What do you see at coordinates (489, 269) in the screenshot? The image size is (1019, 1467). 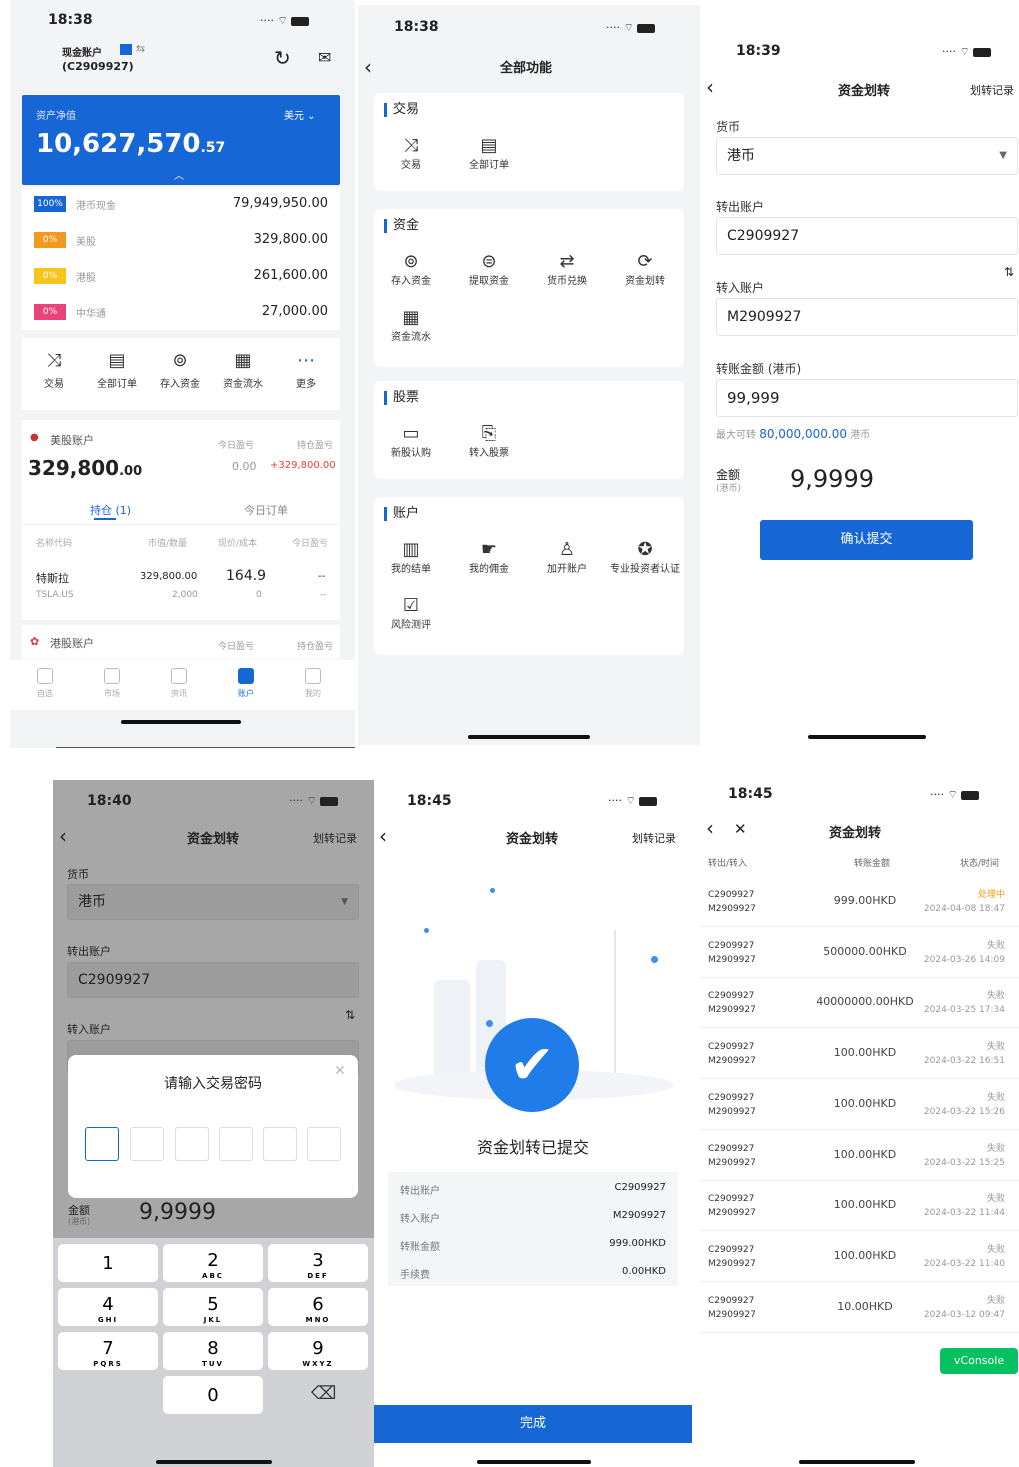 I see `function-withdraw: ⊜ 提取资金` at bounding box center [489, 269].